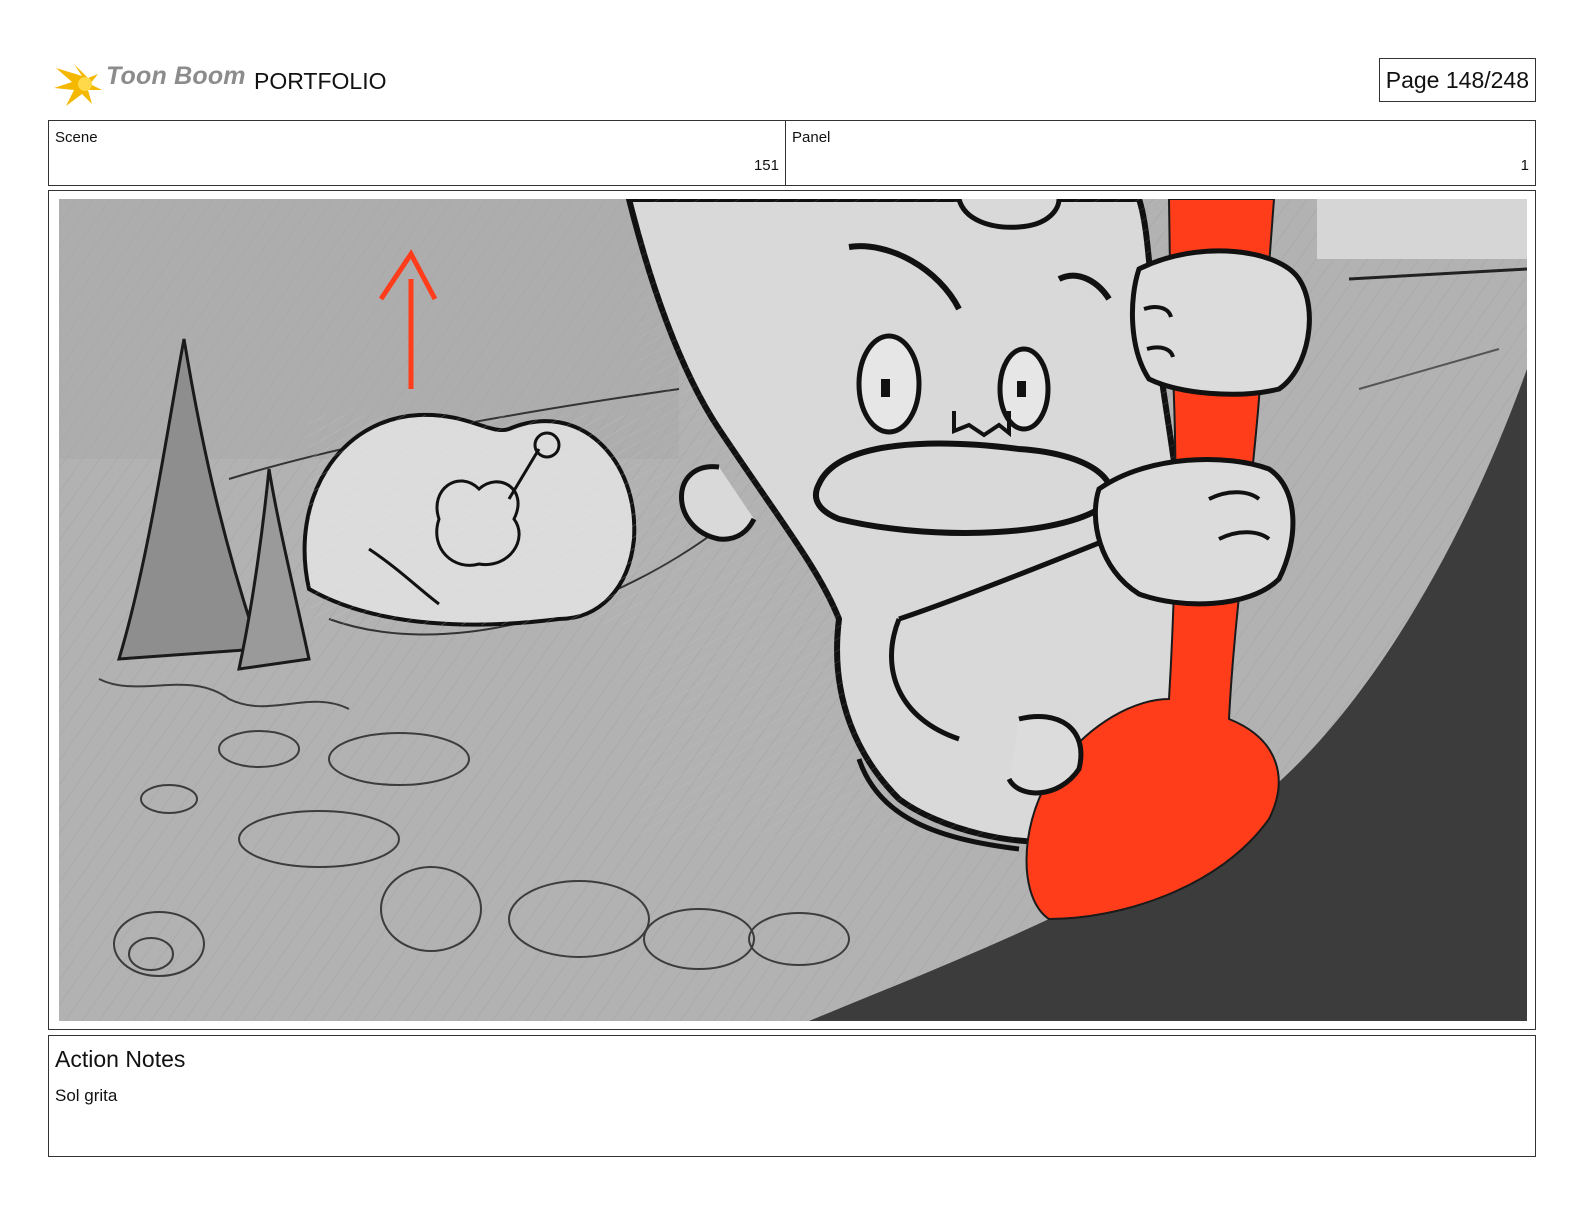 The height and width of the screenshot is (1224, 1584). What do you see at coordinates (792, 1096) in the screenshot?
I see `action-notes: Action Notes Sol grita` at bounding box center [792, 1096].